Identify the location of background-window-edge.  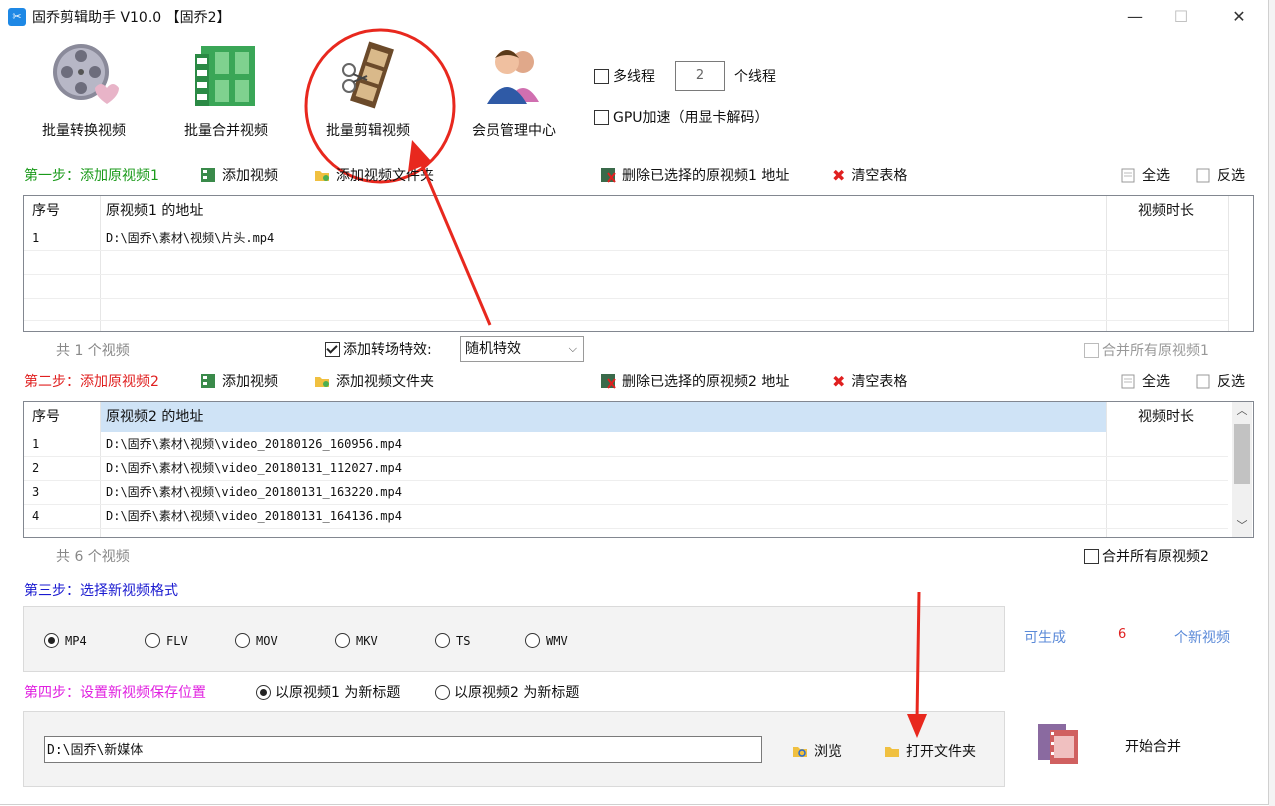
(1272, 403).